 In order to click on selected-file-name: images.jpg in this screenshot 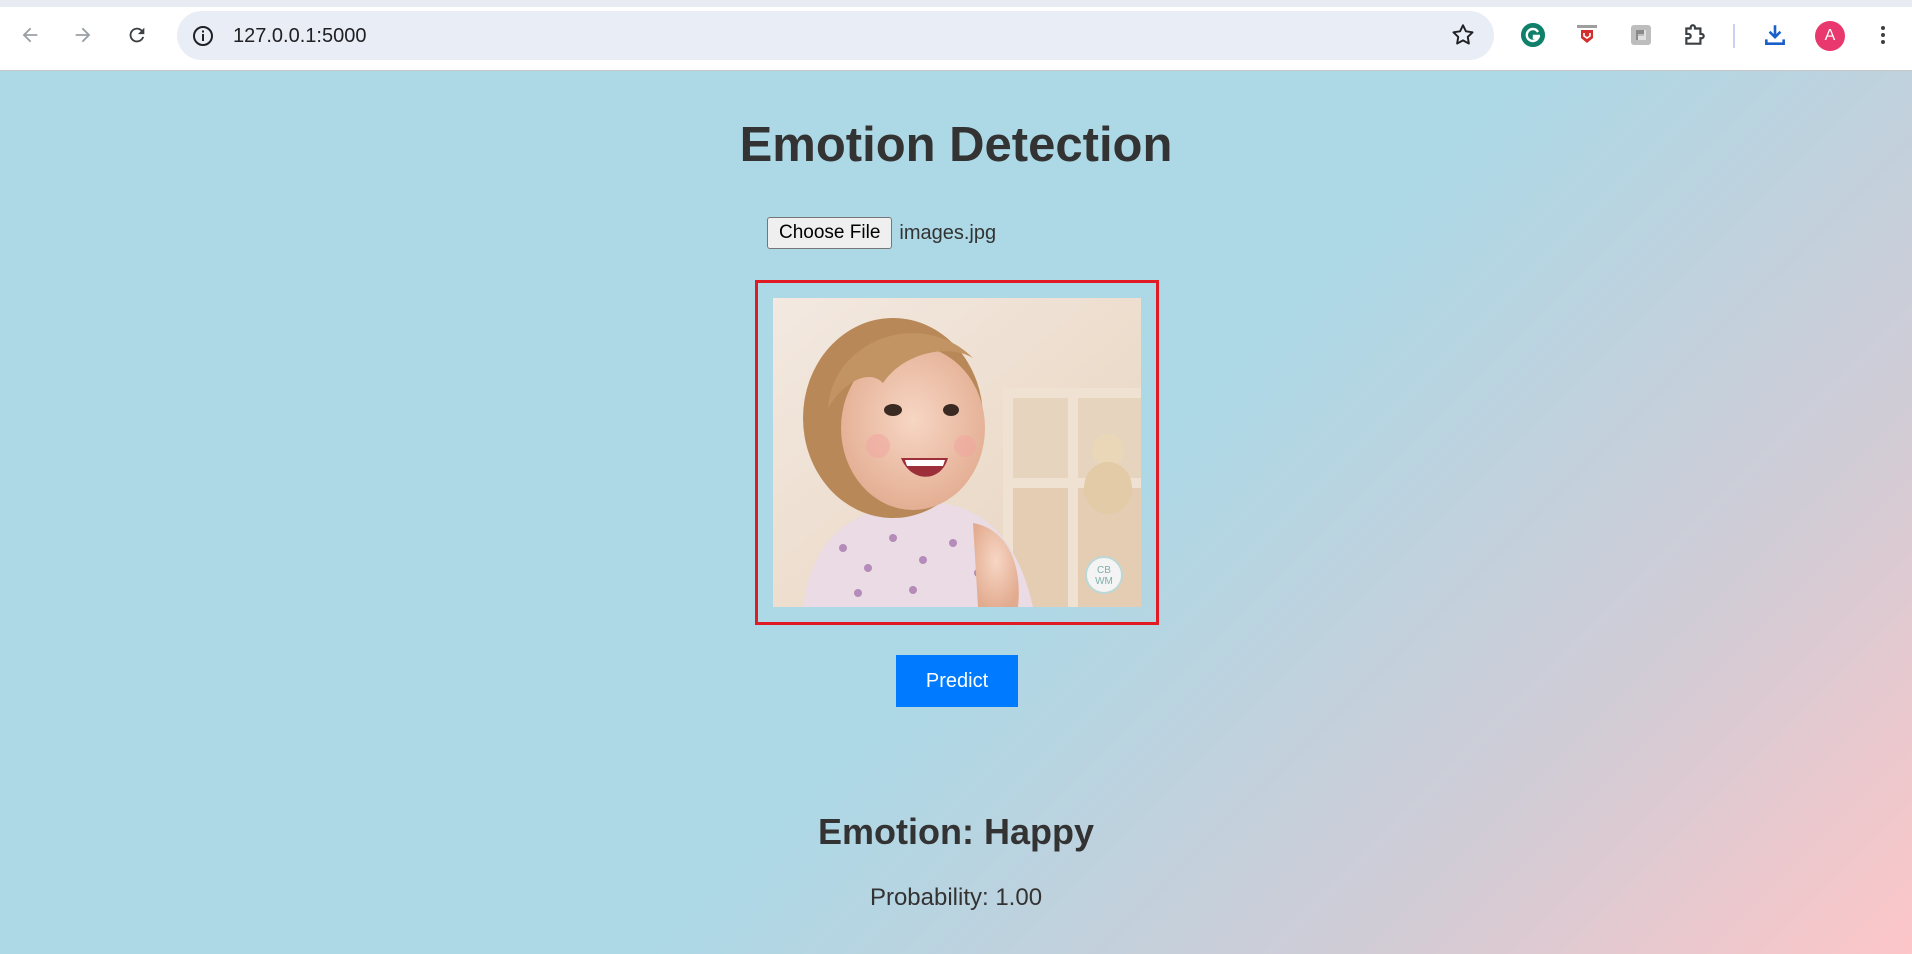, I will do `click(948, 232)`.